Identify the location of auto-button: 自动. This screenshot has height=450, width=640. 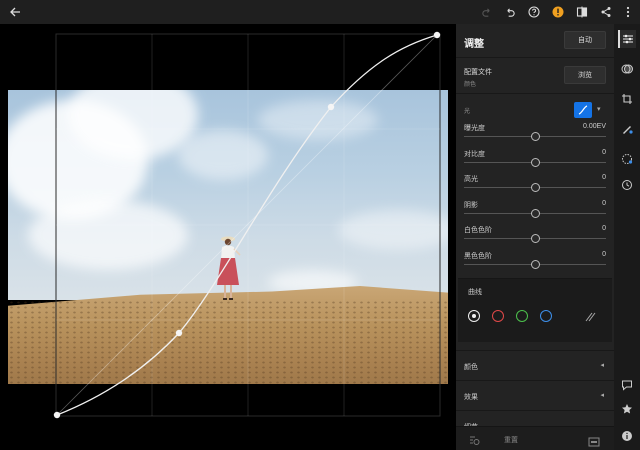
(585, 40).